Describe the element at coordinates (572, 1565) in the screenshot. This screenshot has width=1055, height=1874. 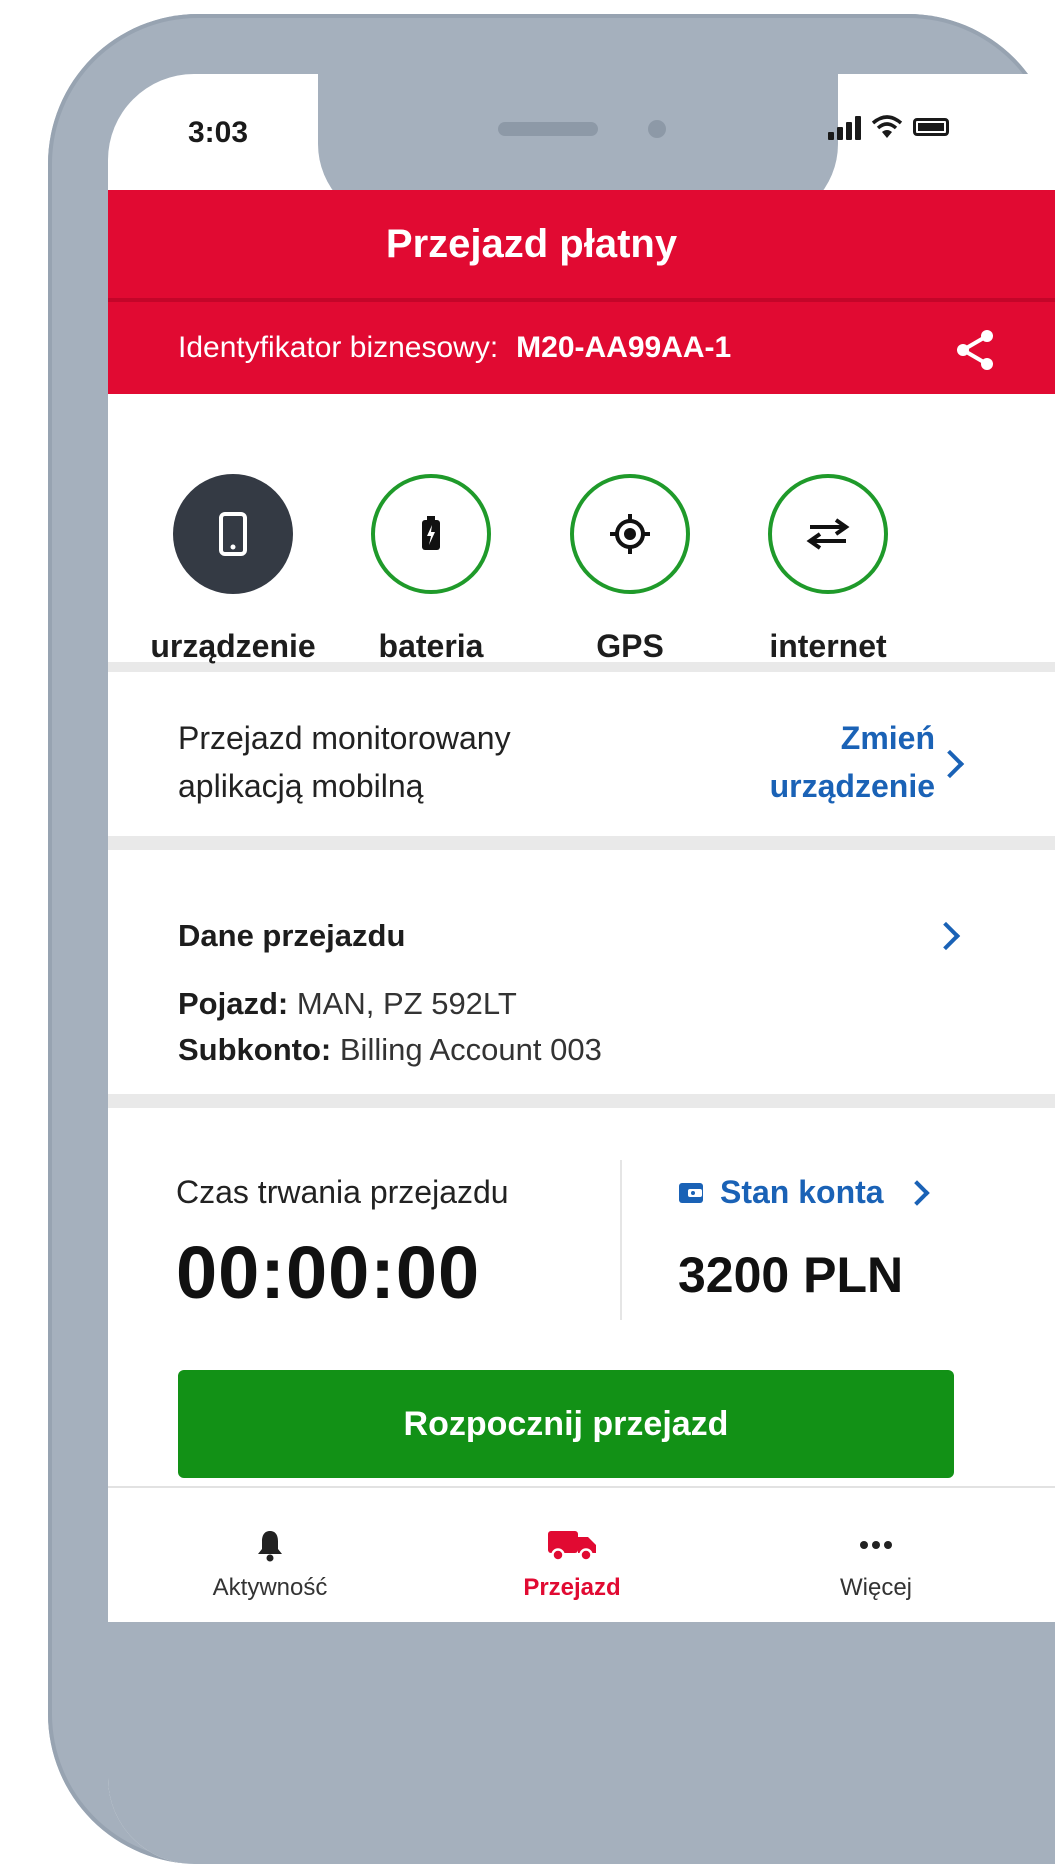
I see `nav-item-trip: Przejazd` at that location.